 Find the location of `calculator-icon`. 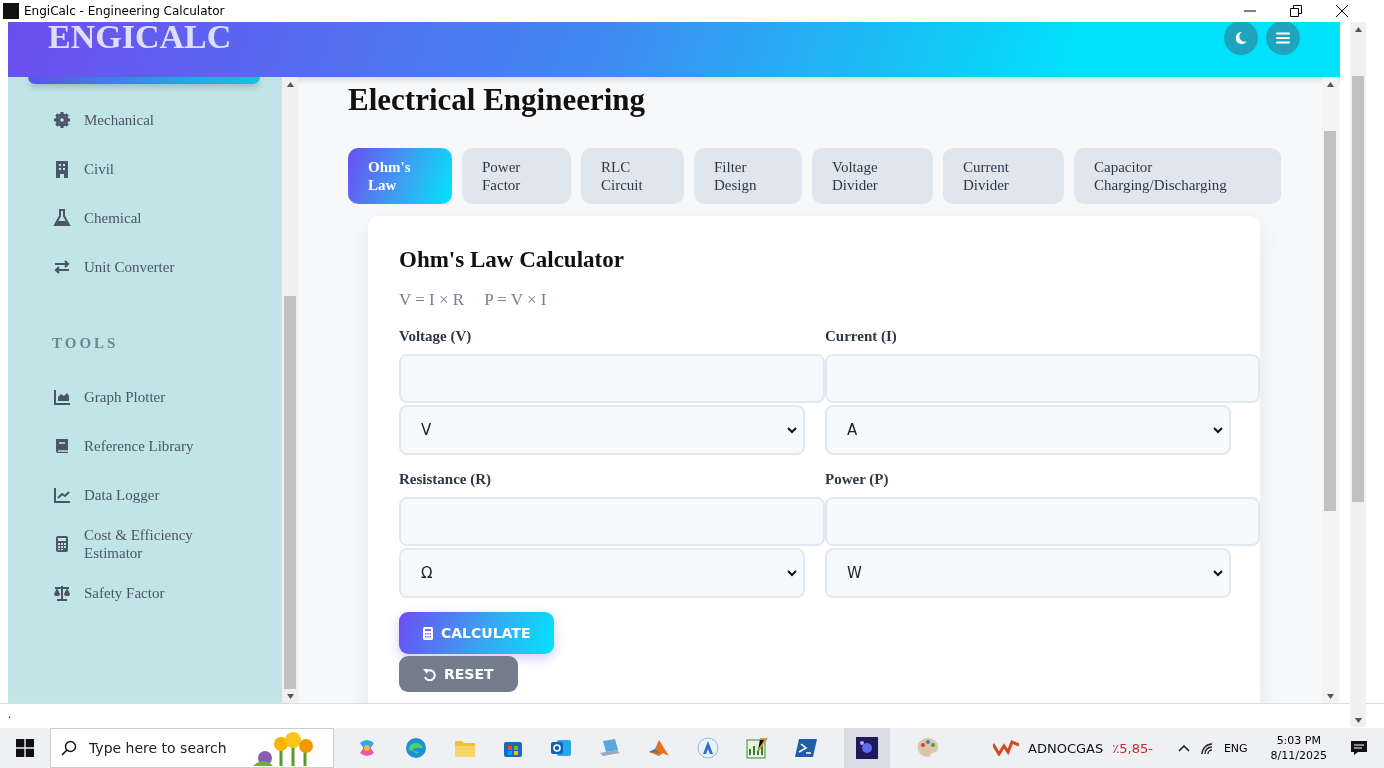

calculator-icon is located at coordinates (428, 633).